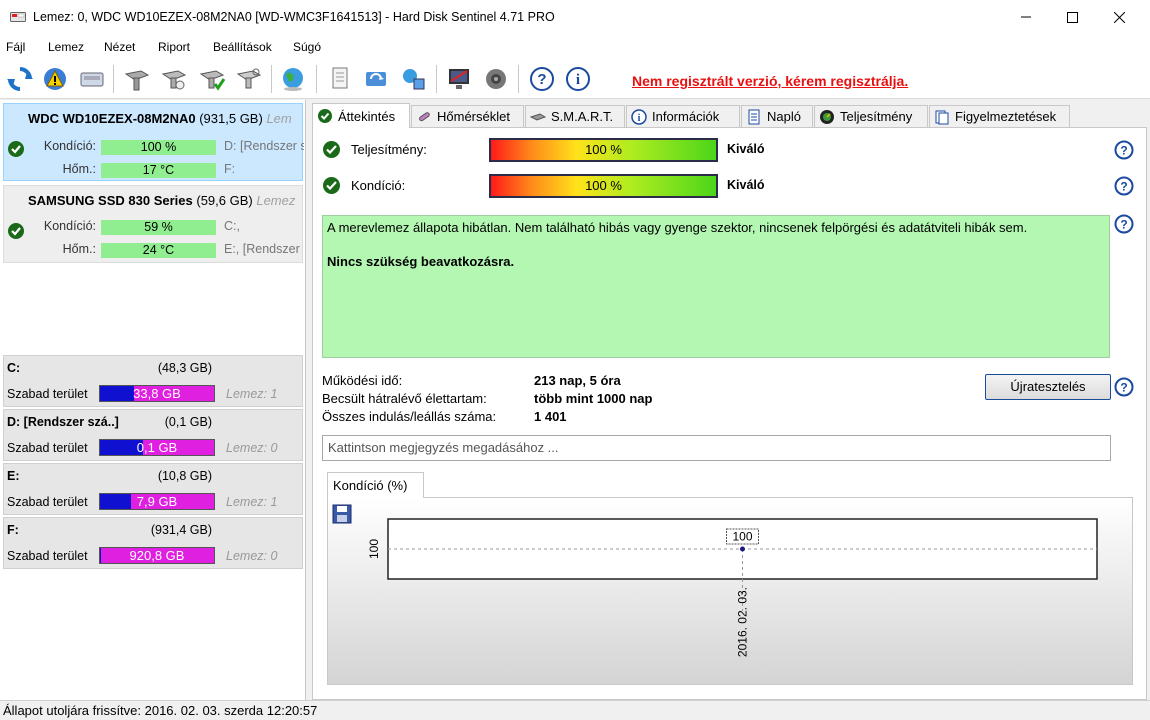 The width and height of the screenshot is (1150, 720). I want to click on svg-text: i, so click(578, 80).